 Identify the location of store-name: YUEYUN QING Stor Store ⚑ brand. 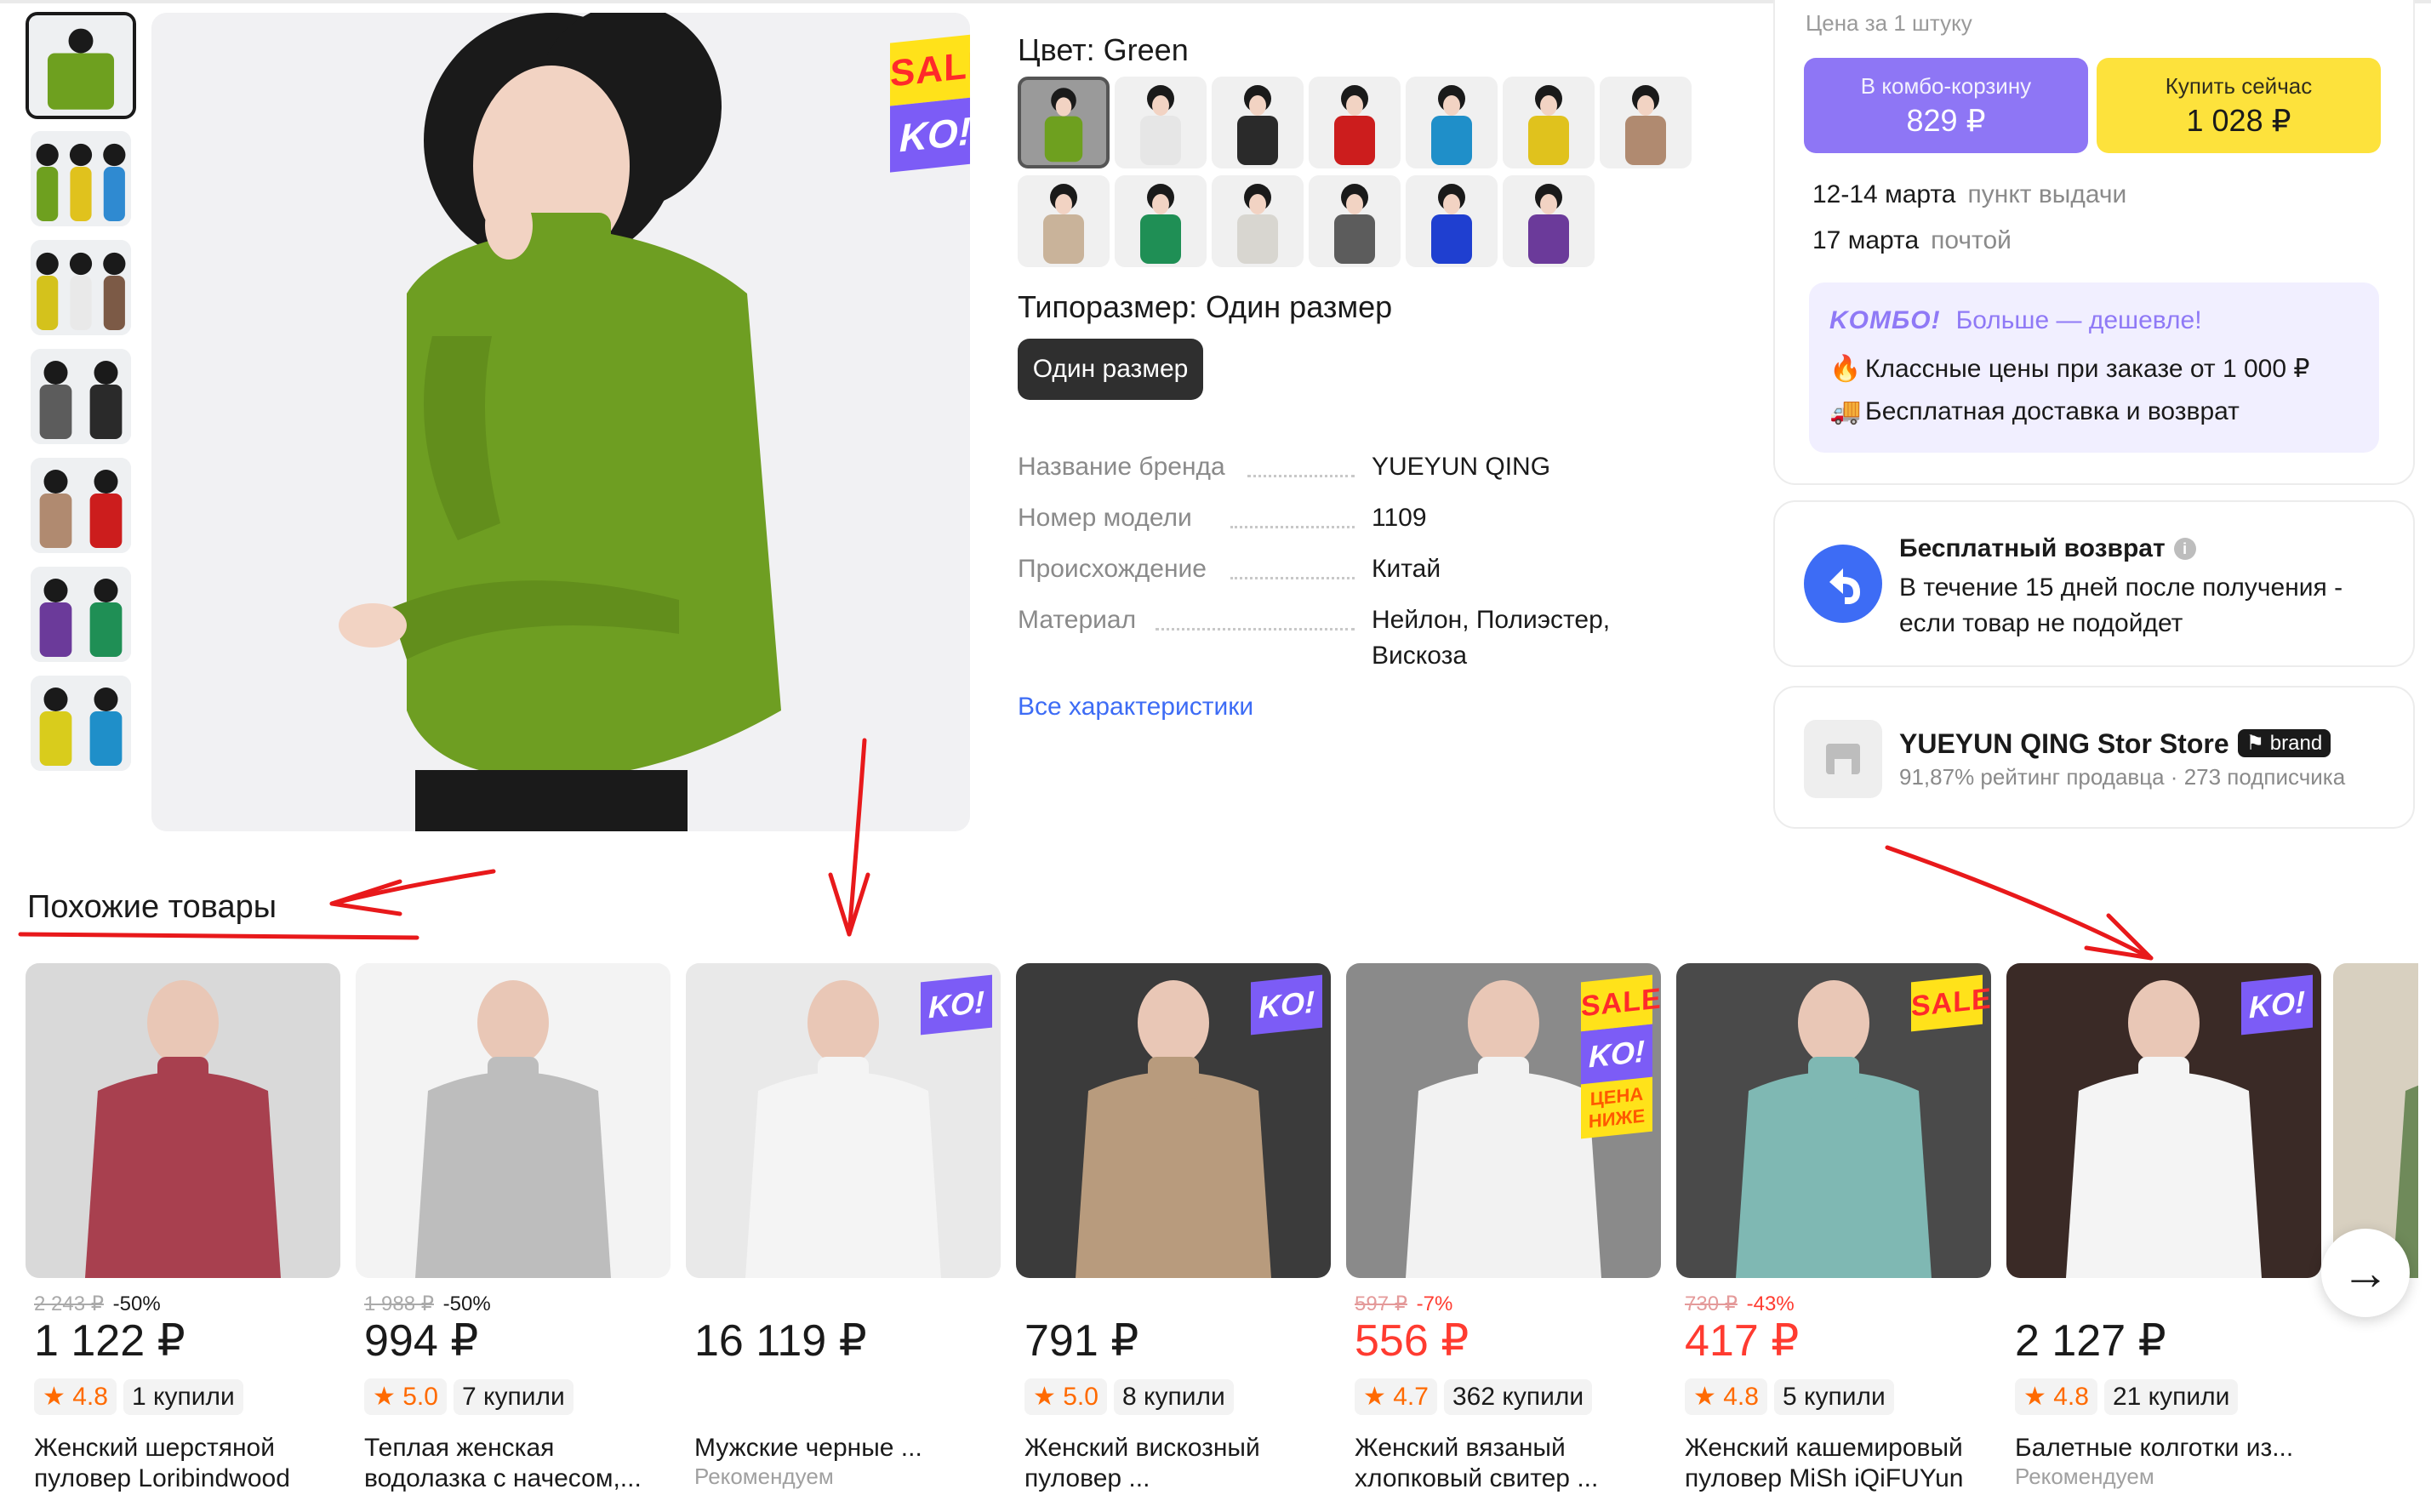
(2115, 744).